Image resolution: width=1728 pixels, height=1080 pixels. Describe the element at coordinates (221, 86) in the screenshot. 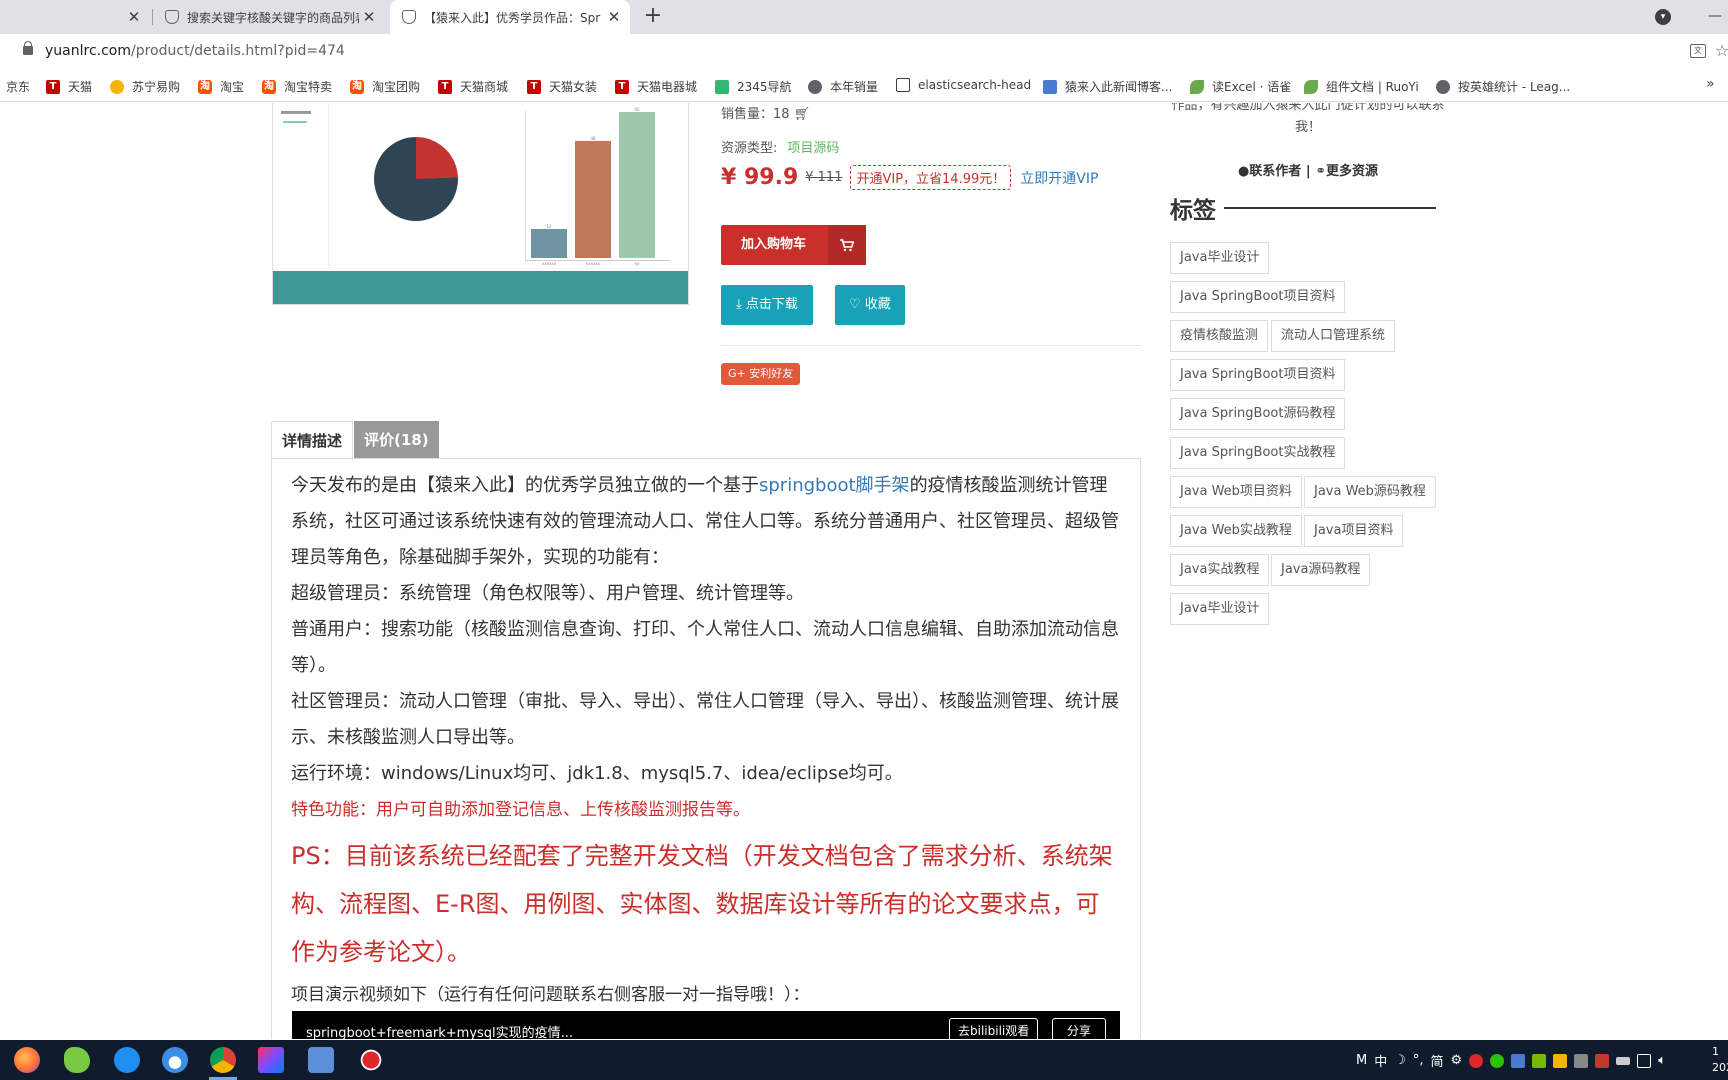

I see `bookmark-item: 淘淘宝` at that location.